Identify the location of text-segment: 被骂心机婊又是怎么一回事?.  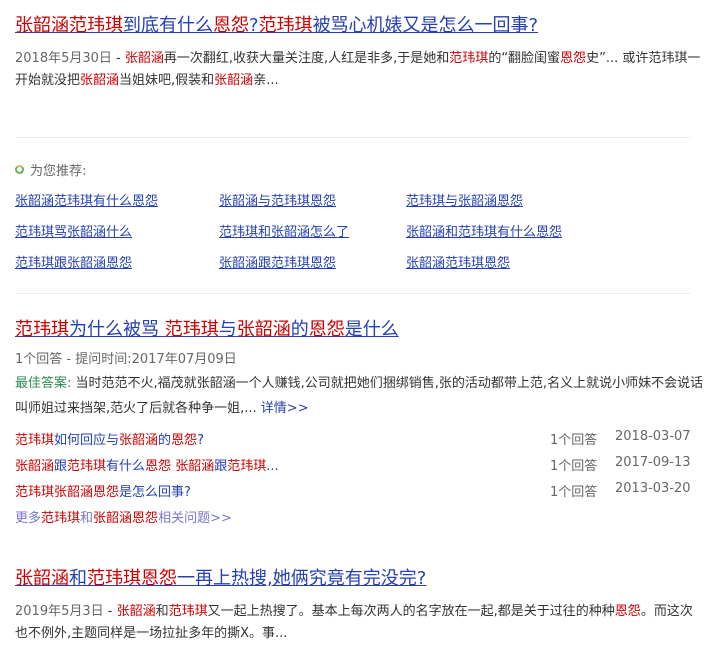
(425, 25).